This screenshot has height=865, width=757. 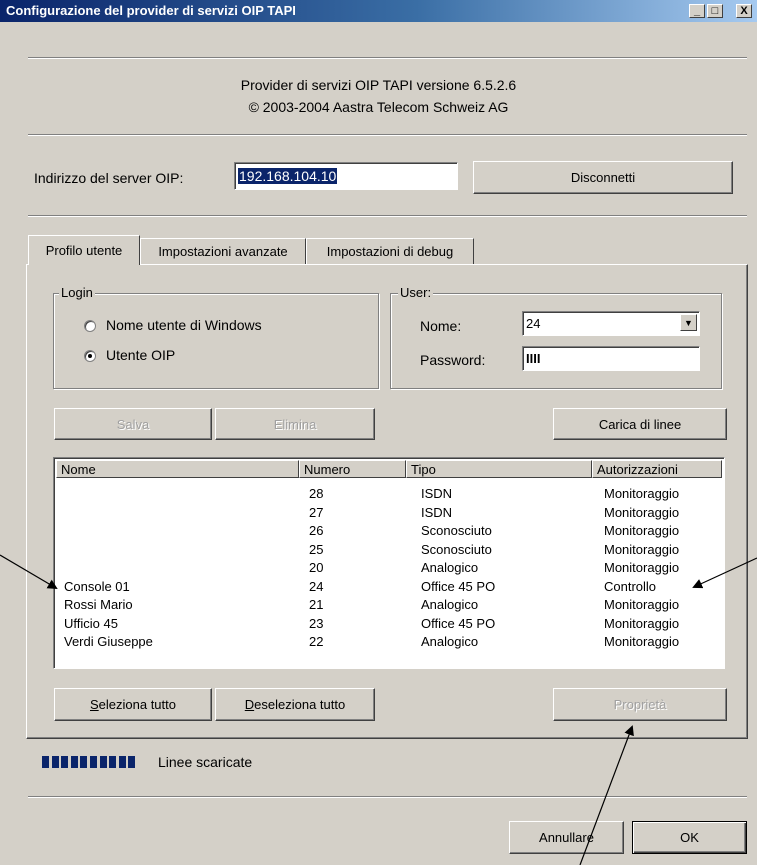 What do you see at coordinates (389, 588) in the screenshot?
I see `table-row: Console 01 24 Office 45 PO Controllo` at bounding box center [389, 588].